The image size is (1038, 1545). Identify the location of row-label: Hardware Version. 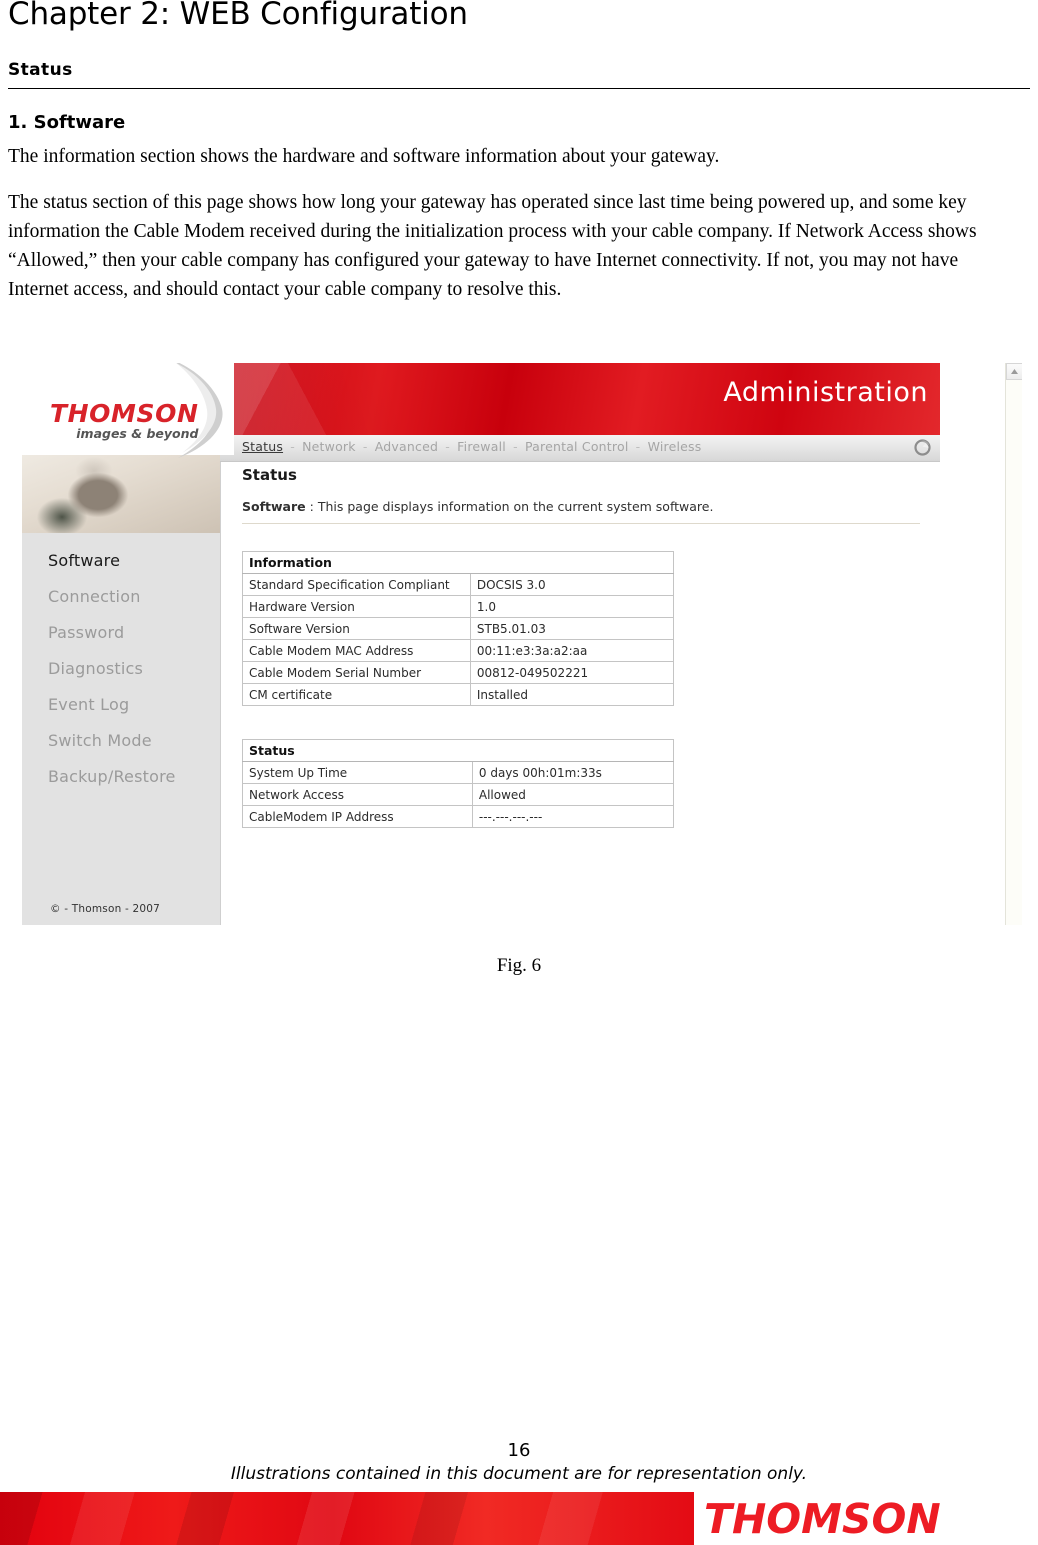
(356, 606).